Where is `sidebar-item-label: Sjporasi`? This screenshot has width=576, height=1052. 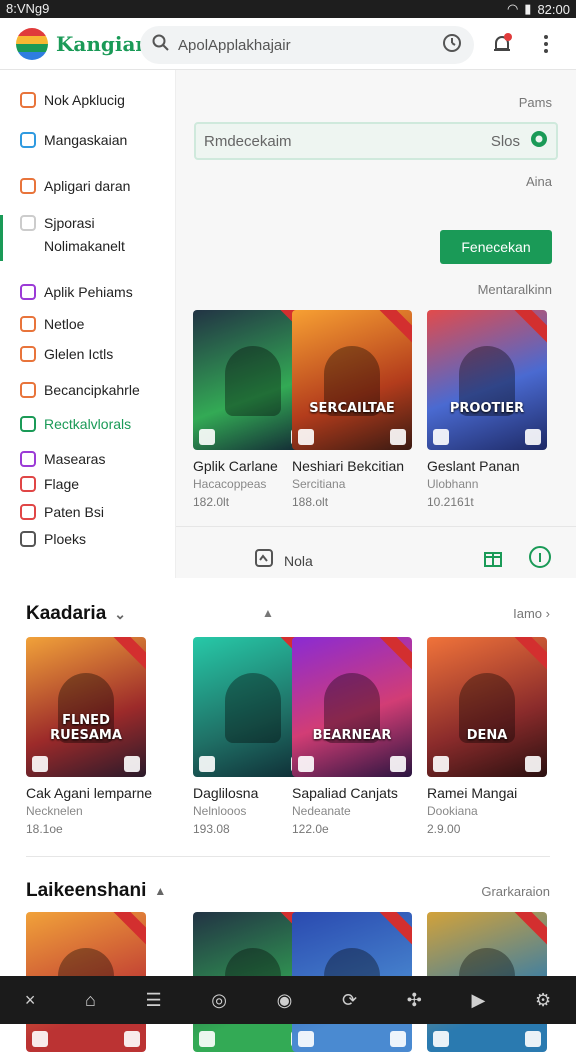
sidebar-item-label: Sjporasi is located at coordinates (69, 223).